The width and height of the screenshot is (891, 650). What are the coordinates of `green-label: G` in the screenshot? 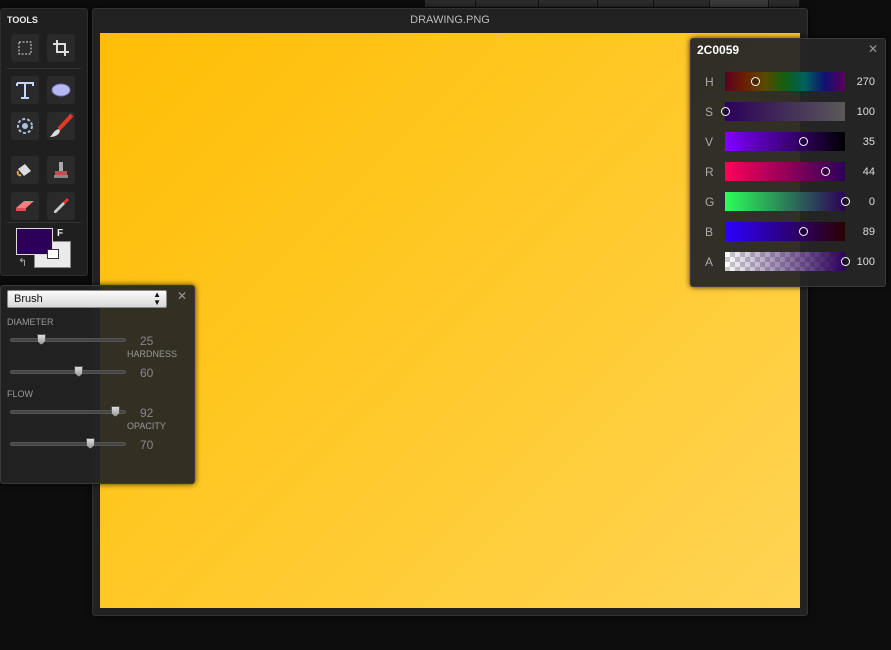 It's located at (710, 202).